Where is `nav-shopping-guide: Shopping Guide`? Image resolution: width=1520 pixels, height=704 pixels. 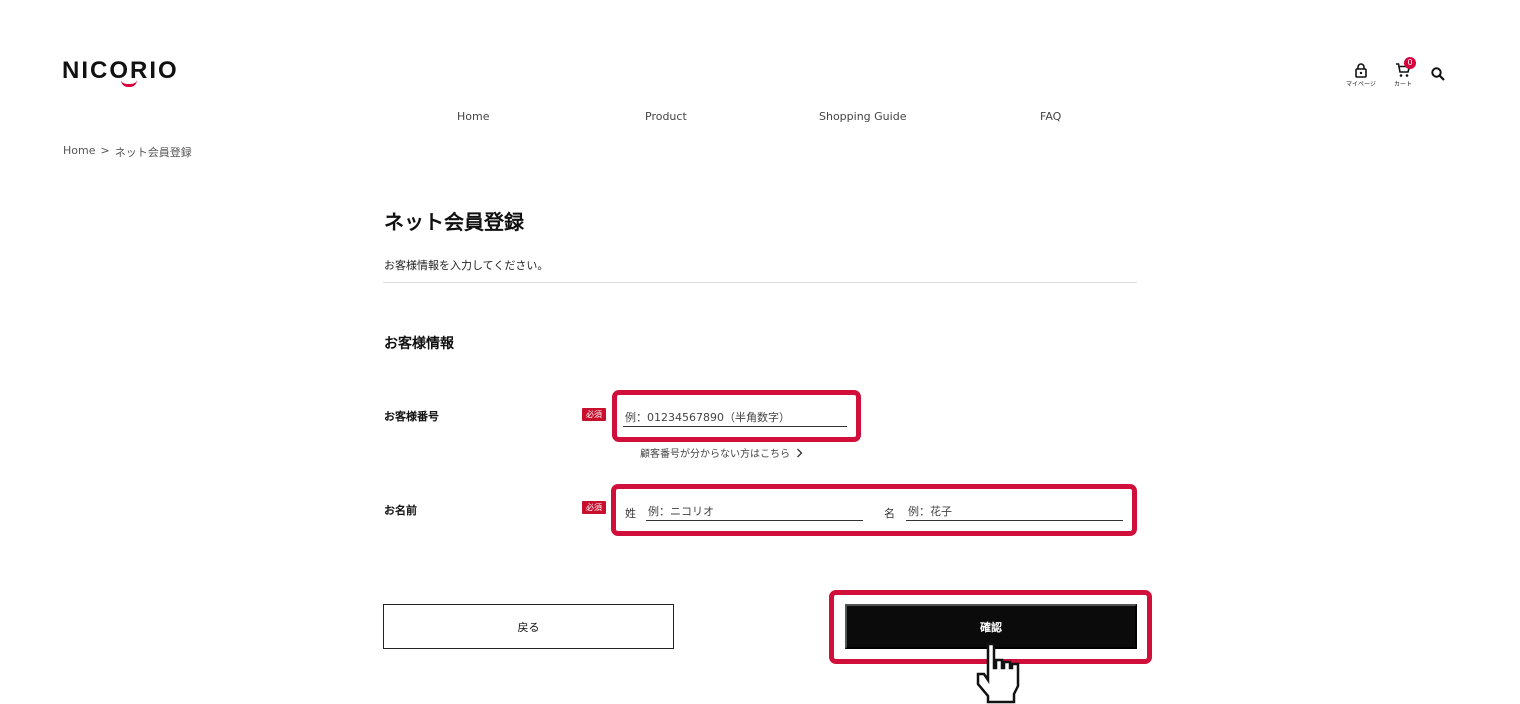 nav-shopping-guide: Shopping Guide is located at coordinates (862, 116).